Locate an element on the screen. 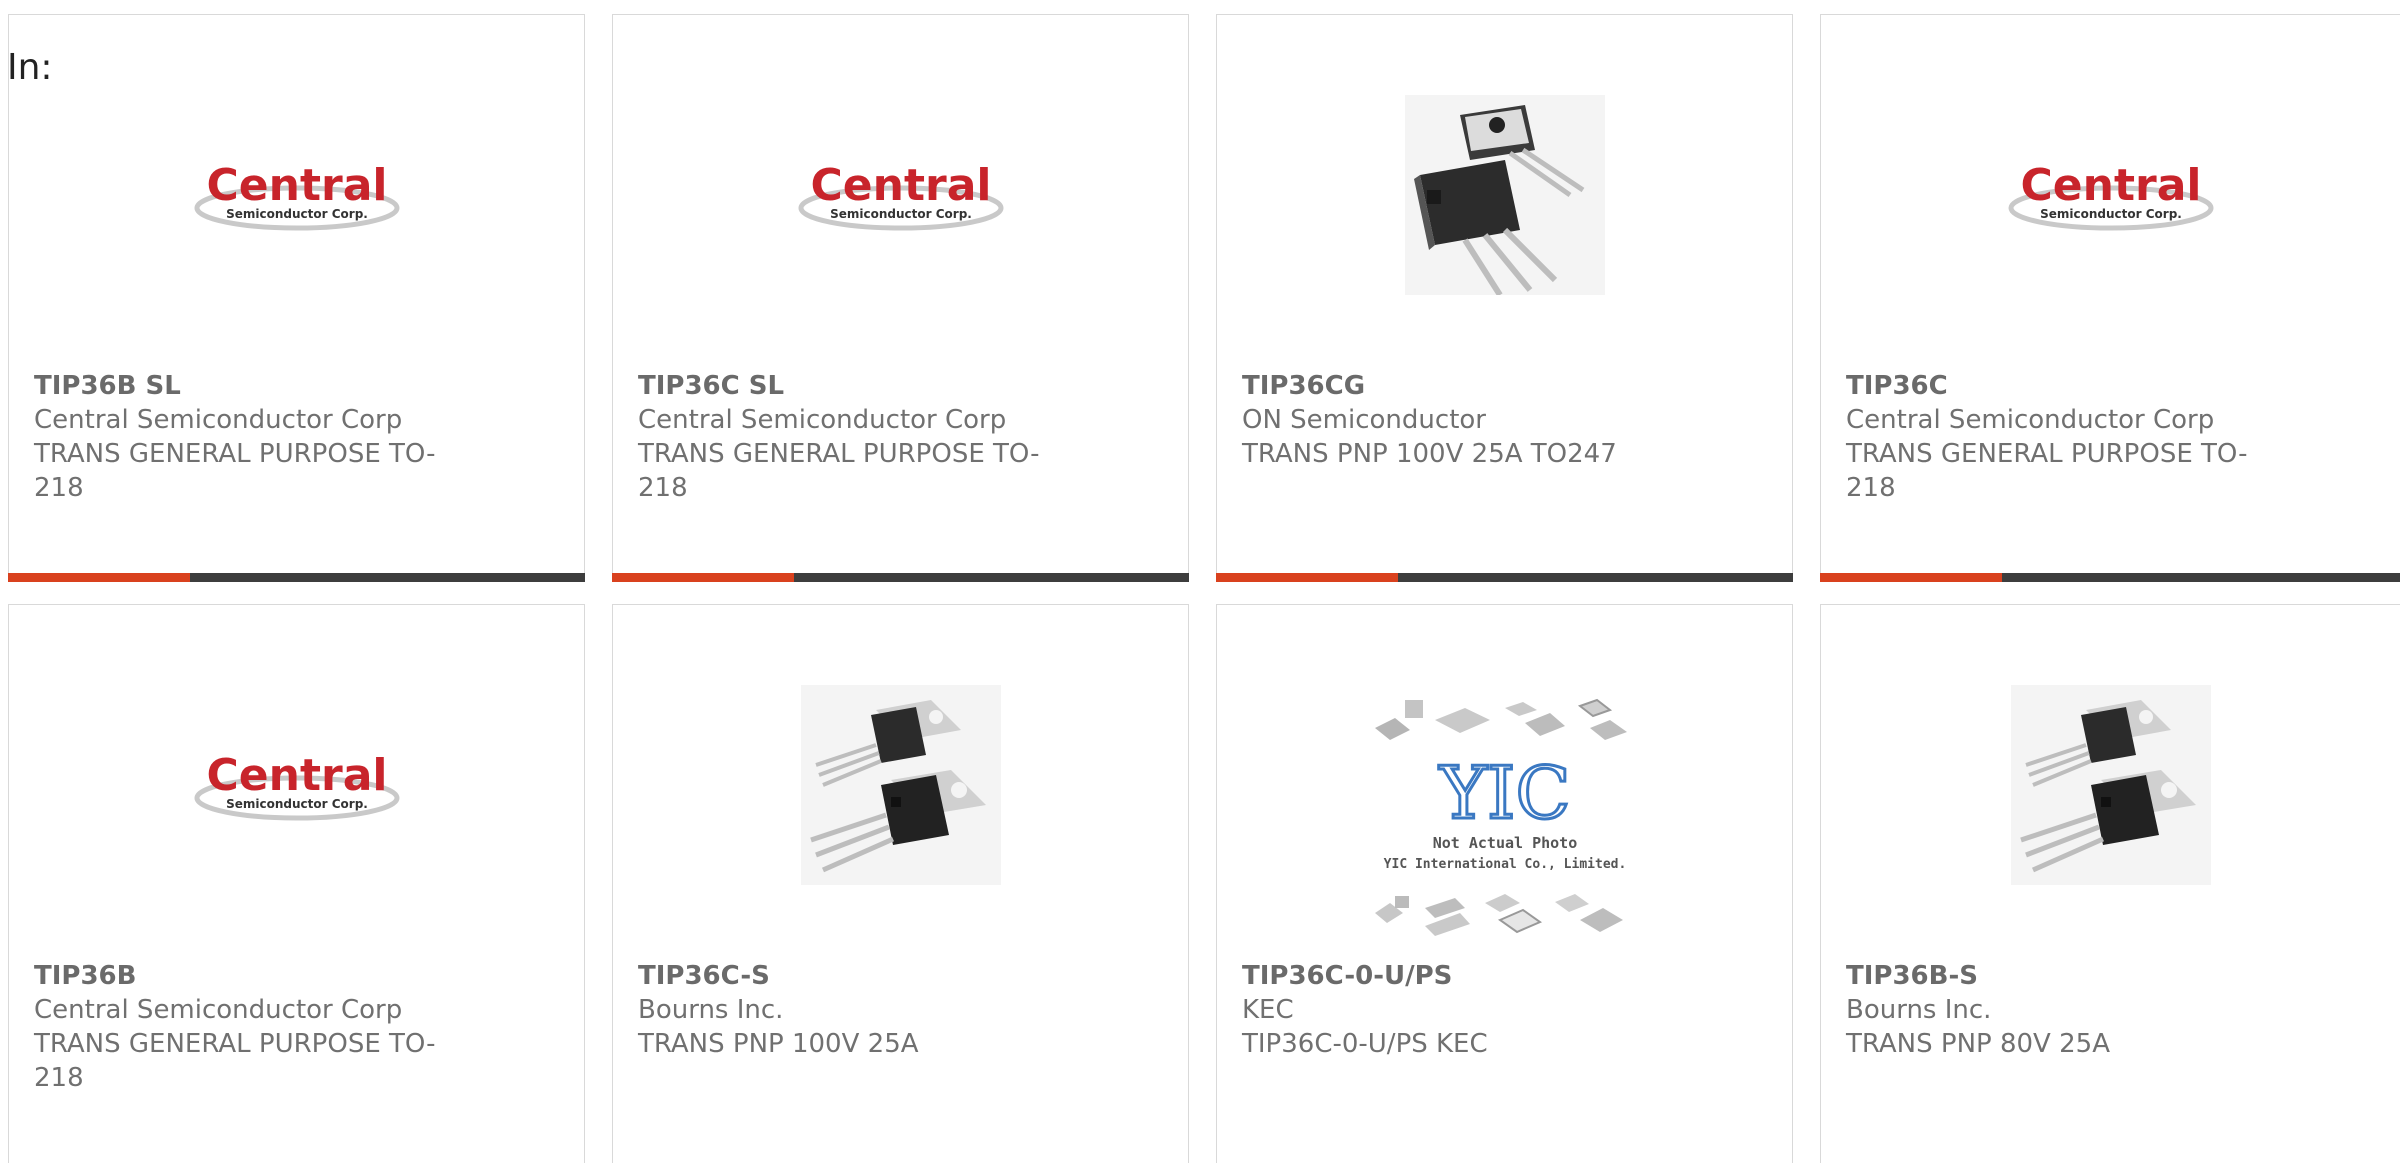 This screenshot has width=2400, height=1163. part-number: TIP36CG is located at coordinates (1452, 386).